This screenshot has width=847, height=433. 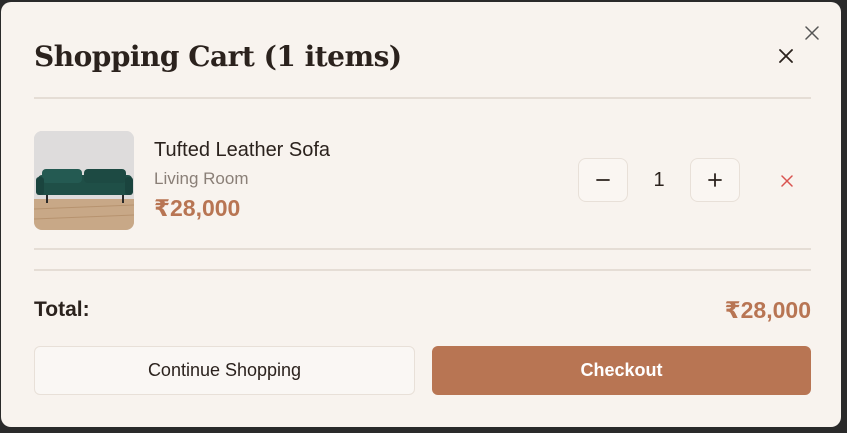 What do you see at coordinates (659, 180) in the screenshot?
I see `quantity-value: 1` at bounding box center [659, 180].